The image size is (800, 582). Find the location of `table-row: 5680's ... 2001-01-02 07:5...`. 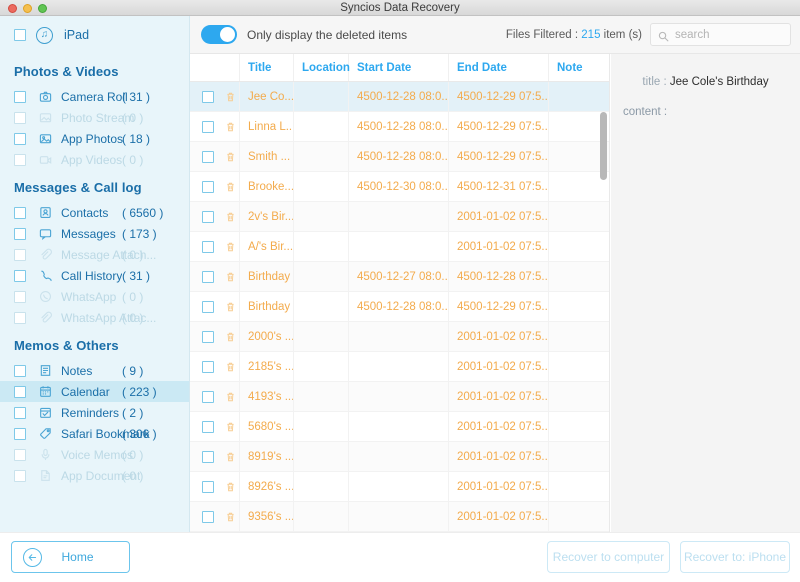

table-row: 5680's ... 2001-01-02 07:5... is located at coordinates (399, 426).